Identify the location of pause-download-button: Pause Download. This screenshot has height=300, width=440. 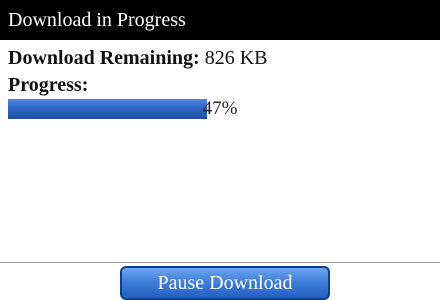
(225, 283).